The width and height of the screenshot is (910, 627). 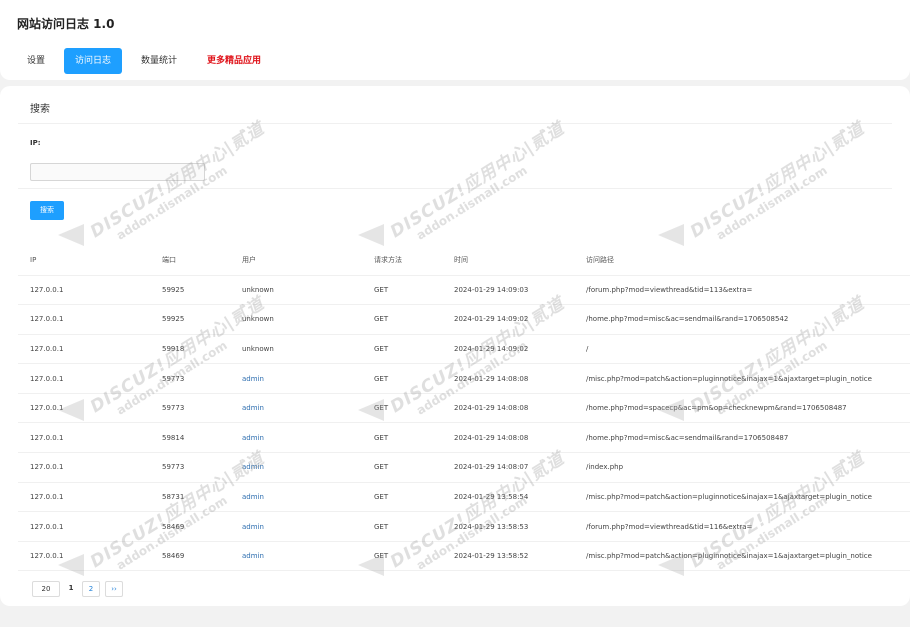 What do you see at coordinates (508, 497) in the screenshot?
I see `cell-time: 2024-01-29 13:58:54` at bounding box center [508, 497].